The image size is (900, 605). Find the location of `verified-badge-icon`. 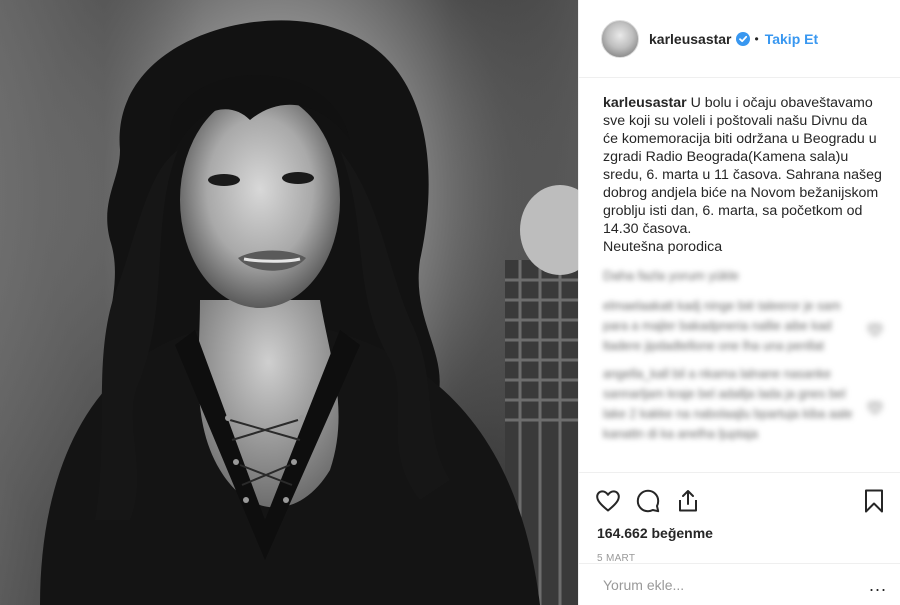

verified-badge-icon is located at coordinates (742, 38).